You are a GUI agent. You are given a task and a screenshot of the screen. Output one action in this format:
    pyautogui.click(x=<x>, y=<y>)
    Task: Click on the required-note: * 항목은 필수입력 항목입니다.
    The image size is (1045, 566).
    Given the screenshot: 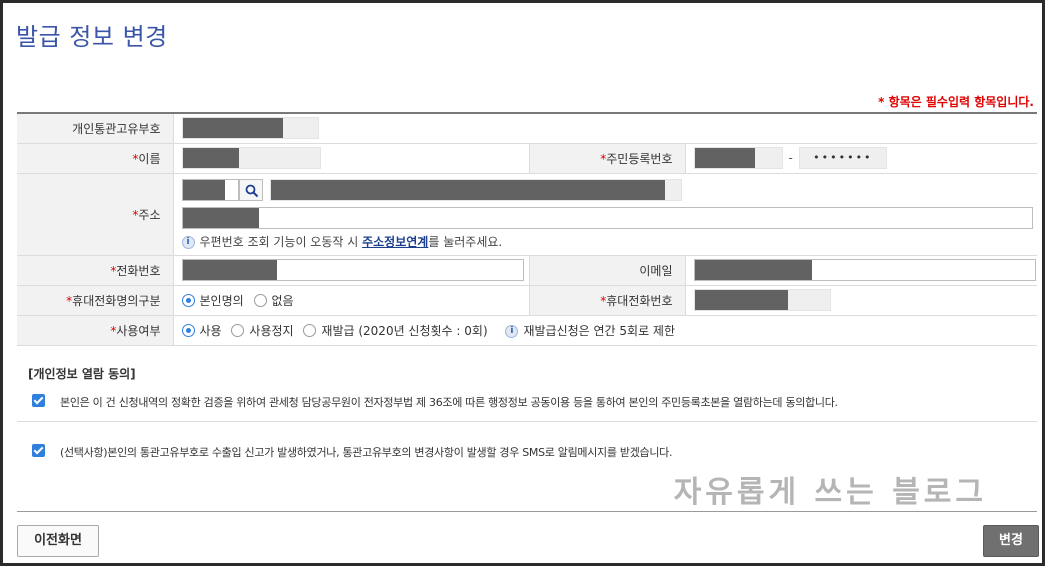 What is the action you would take?
    pyautogui.click(x=956, y=102)
    